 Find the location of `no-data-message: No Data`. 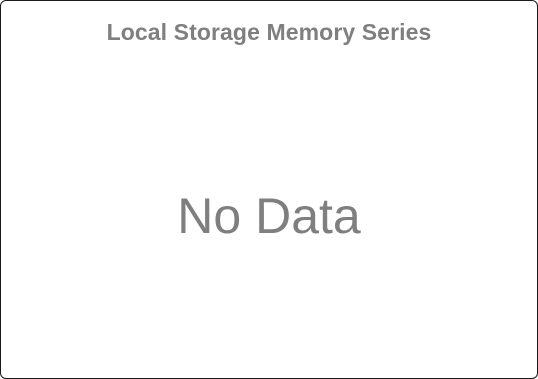

no-data-message: No Data is located at coordinates (269, 216).